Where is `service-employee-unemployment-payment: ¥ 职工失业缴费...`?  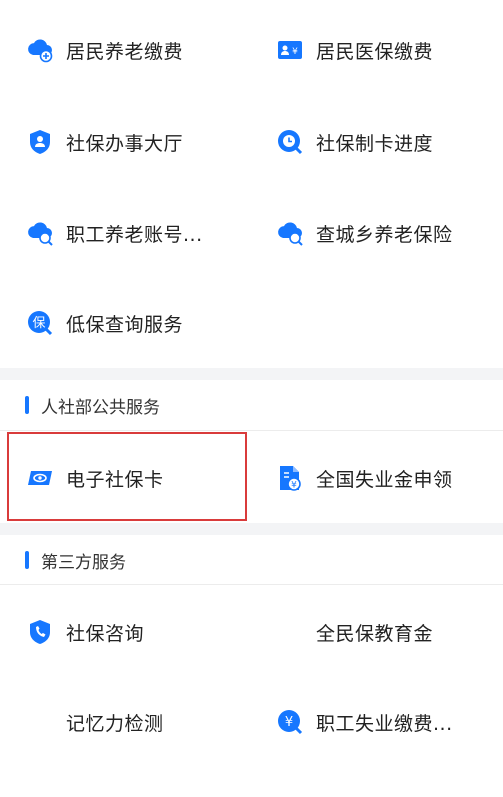
service-employee-unemployment-payment: ¥ 职工失业缴费... is located at coordinates (364, 722).